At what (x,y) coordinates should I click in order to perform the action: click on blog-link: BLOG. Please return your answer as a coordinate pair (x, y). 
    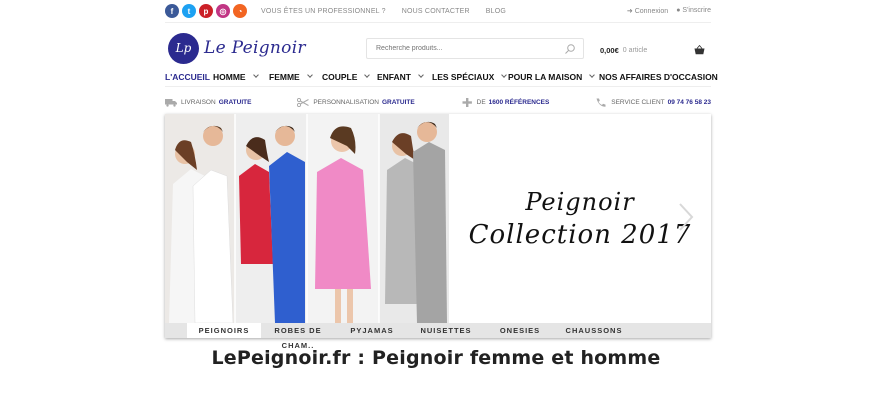
    Looking at the image, I should click on (496, 11).